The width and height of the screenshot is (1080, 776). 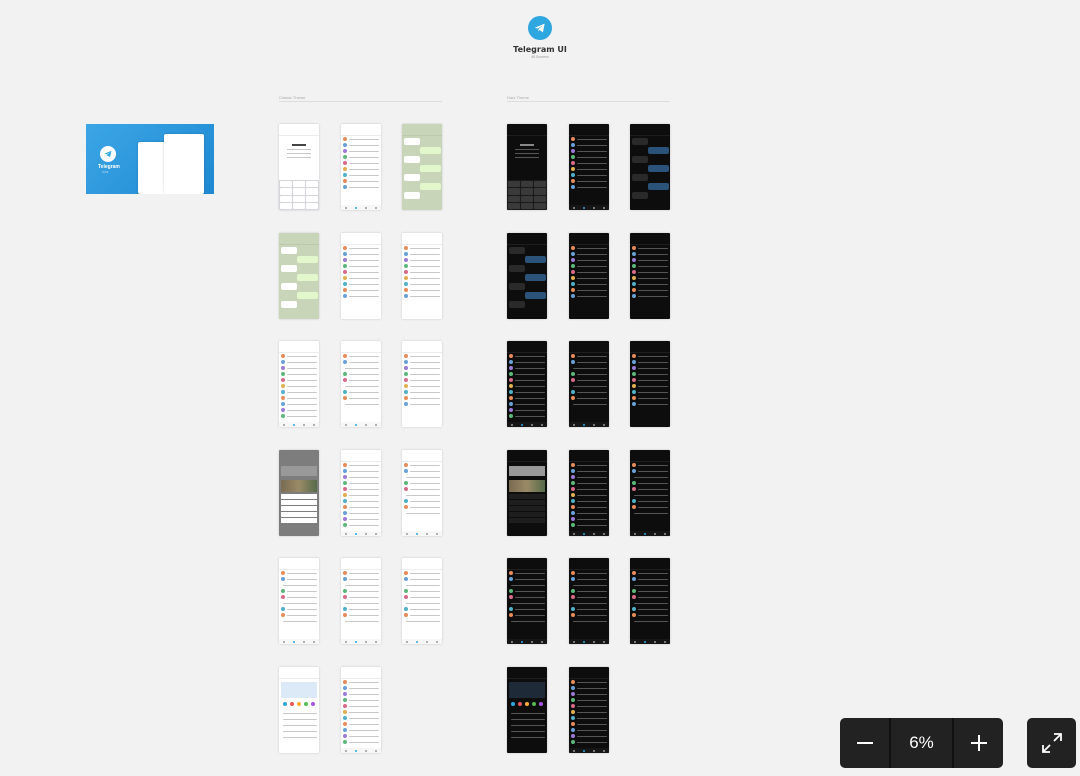 What do you see at coordinates (184, 164) in the screenshot?
I see `cover-phone-front` at bounding box center [184, 164].